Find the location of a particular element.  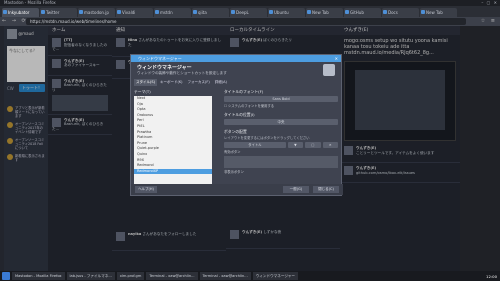

title-font-group: タイトルのフォント(F) Sans Bold ☐ システムのフォントを使用する is located at coordinates (281, 98).